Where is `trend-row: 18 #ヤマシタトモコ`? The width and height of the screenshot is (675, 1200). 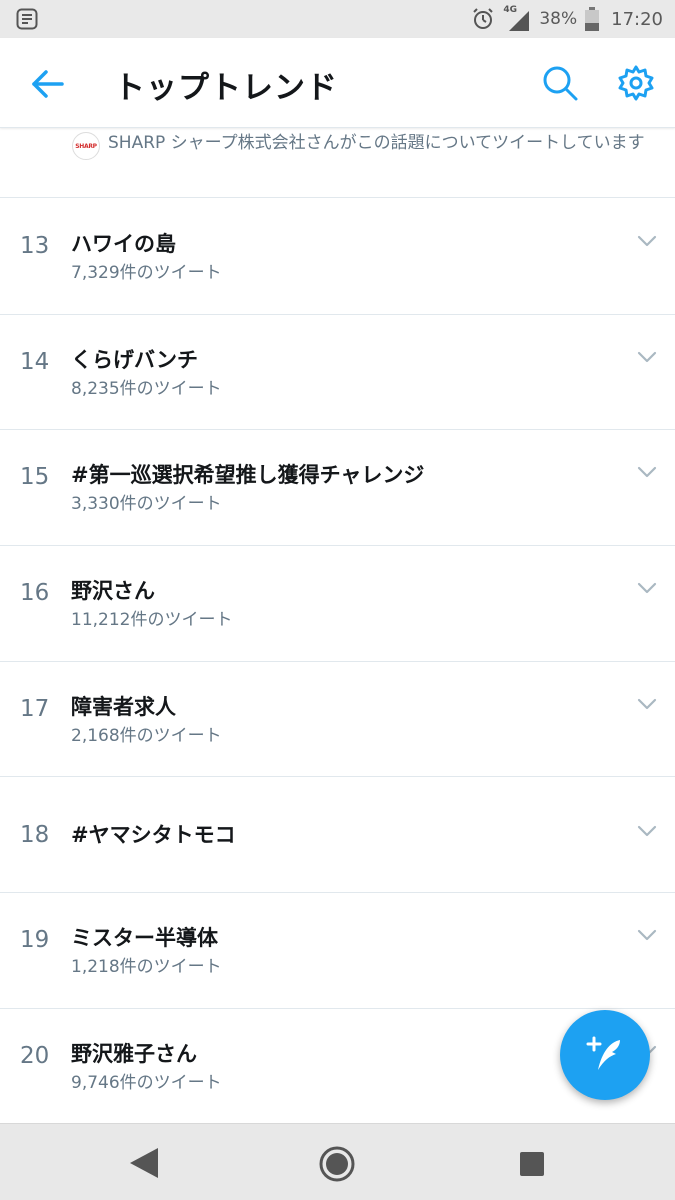 trend-row: 18 #ヤマシタトモコ is located at coordinates (337, 835).